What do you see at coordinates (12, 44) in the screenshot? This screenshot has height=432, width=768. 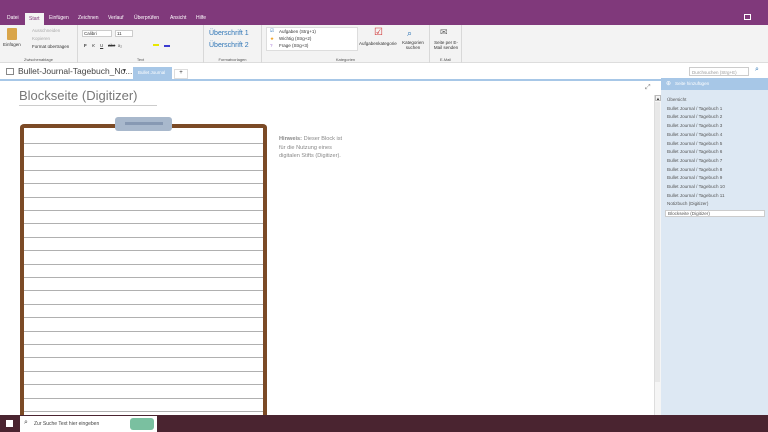 I see `paste-button: Einfügen` at bounding box center [12, 44].